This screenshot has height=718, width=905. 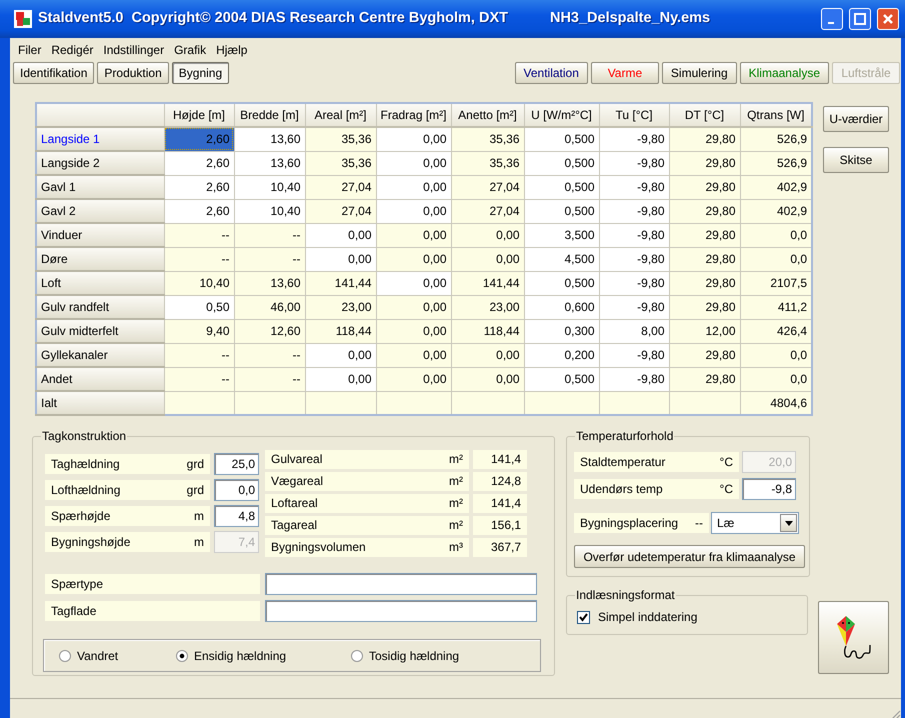 What do you see at coordinates (30, 49) in the screenshot?
I see `menu-item: Filer` at bounding box center [30, 49].